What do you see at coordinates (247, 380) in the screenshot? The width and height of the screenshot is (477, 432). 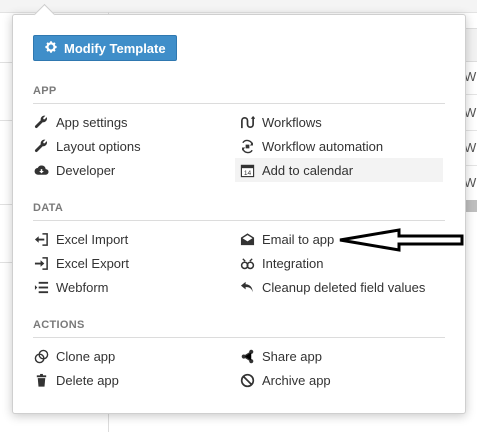 I see `ban-icon` at bounding box center [247, 380].